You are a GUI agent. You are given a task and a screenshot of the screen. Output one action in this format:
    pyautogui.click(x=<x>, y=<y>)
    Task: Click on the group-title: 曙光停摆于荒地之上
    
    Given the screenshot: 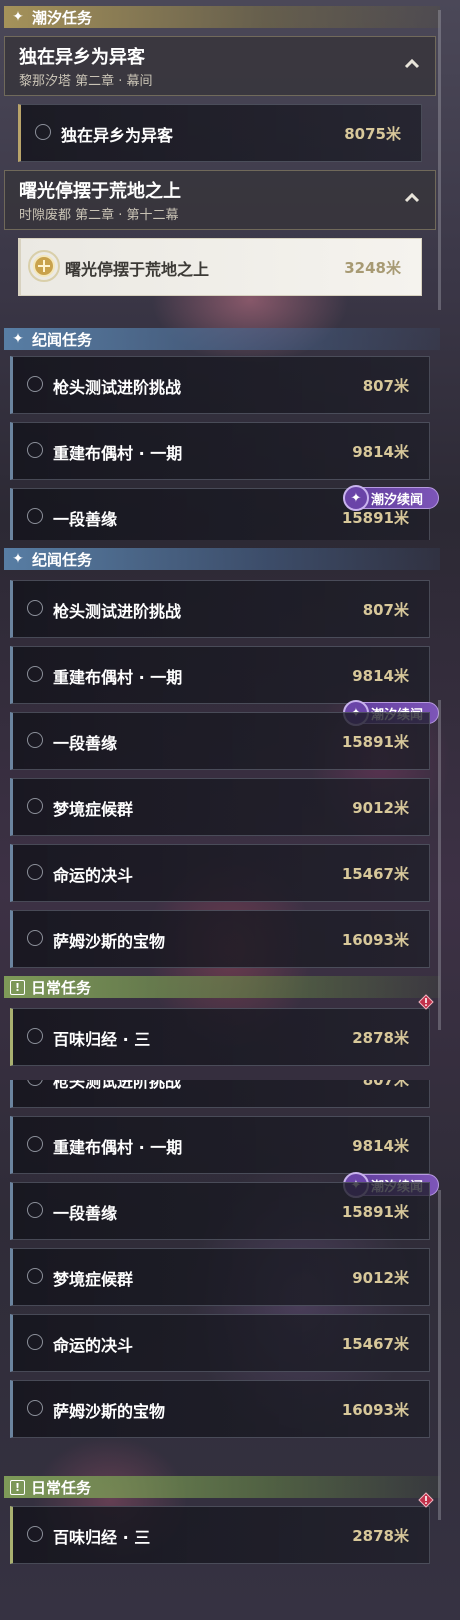 What is the action you would take?
    pyautogui.click(x=100, y=191)
    